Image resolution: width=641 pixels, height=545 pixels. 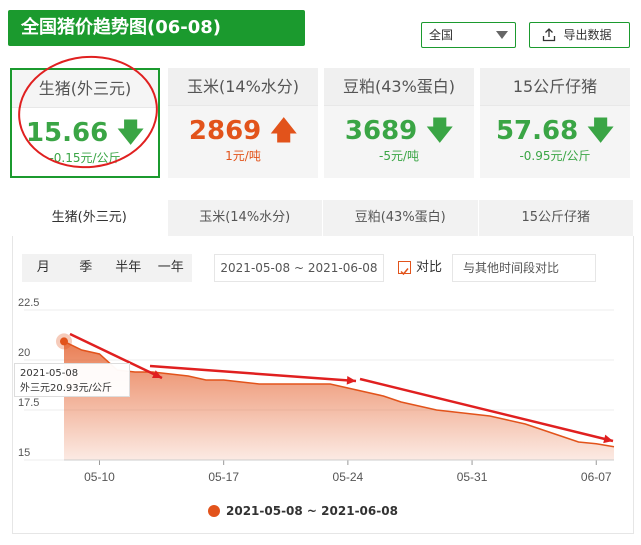 I want to click on price-card-soymeal: 豆粕(43%蛋白) 3689 🡇 -5元/吨, so click(x=399, y=123).